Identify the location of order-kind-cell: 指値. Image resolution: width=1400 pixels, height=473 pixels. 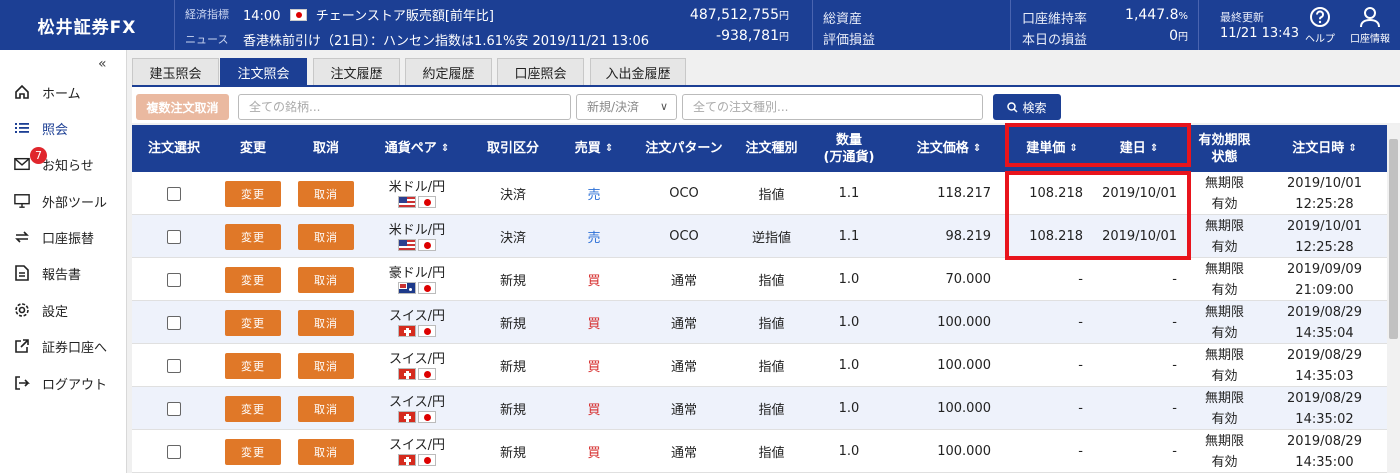
(771, 195).